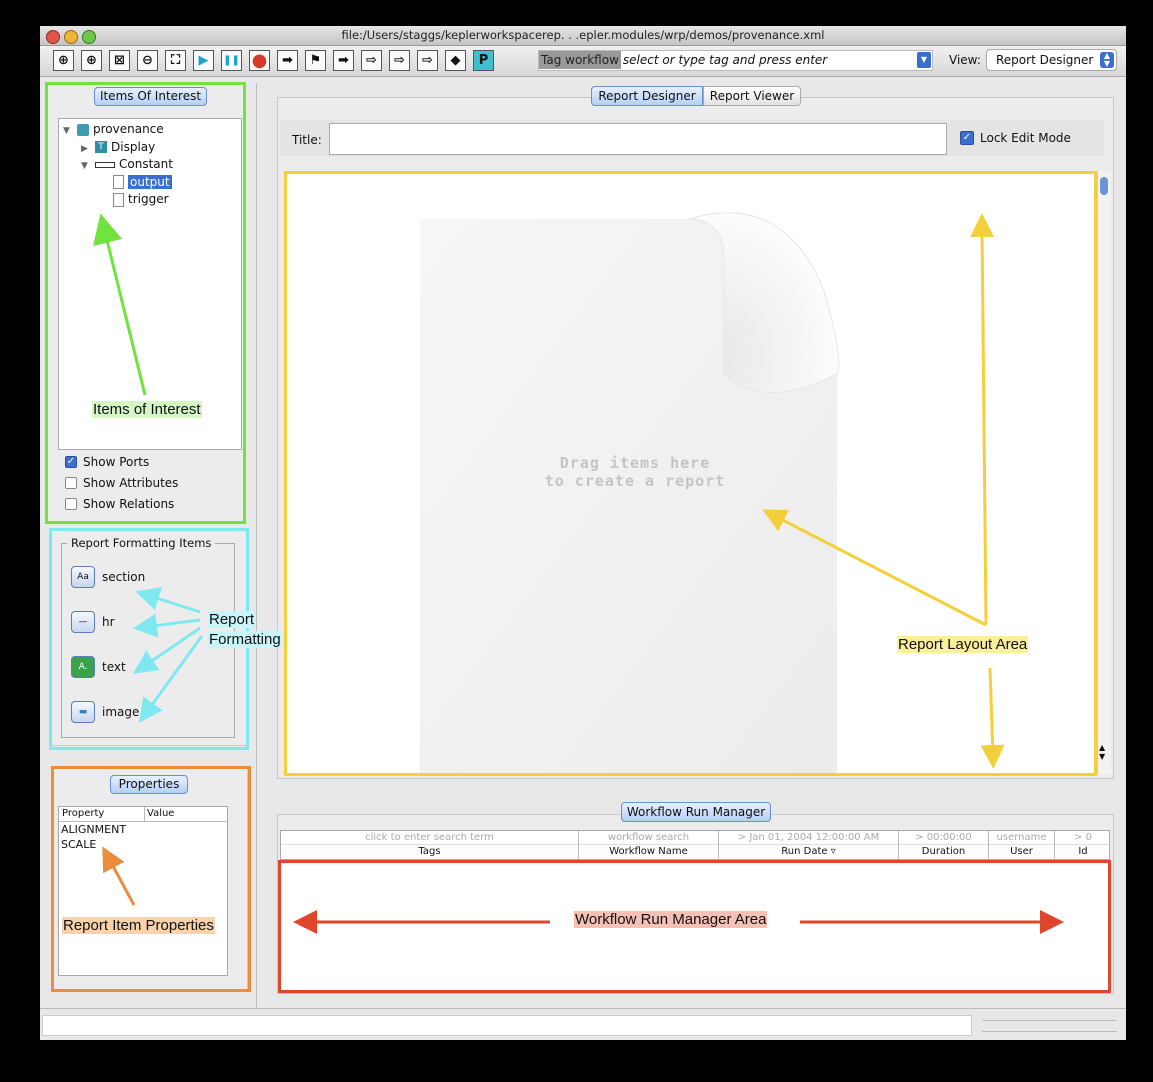  I want to click on annotation-run-manager-area: Workflow Run Manager Area, so click(671, 919).